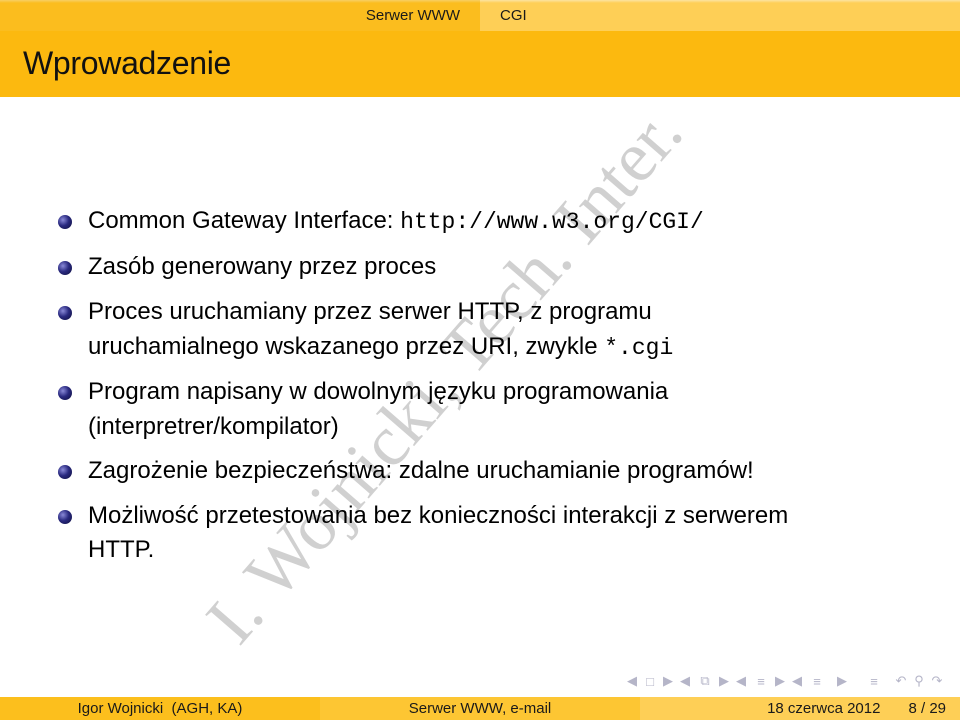 The image size is (960, 720). I want to click on prev-section-arrow-icon: ◀, so click(741, 681).